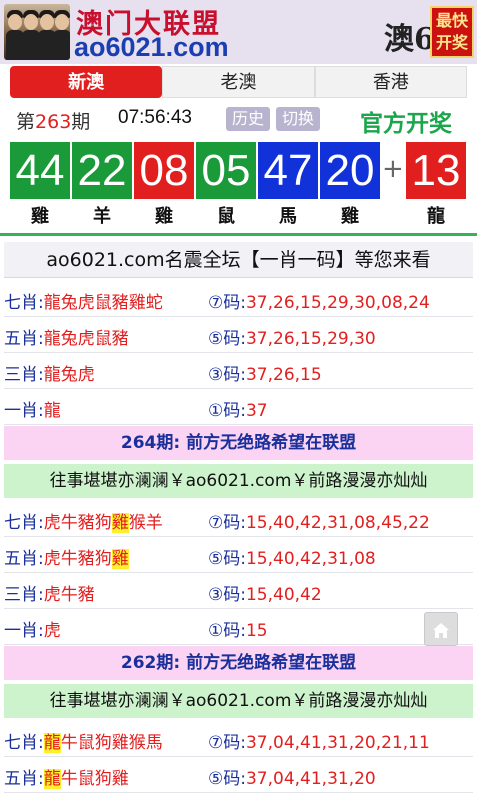 Image resolution: width=477 pixels, height=800 pixels. I want to click on row-zodiacs: 龍牛鼠狗雞猴馬, so click(103, 743).